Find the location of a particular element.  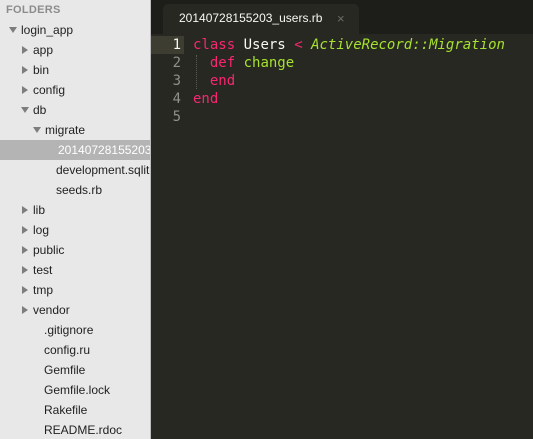

tree-item-label: migrate is located at coordinates (65, 130).